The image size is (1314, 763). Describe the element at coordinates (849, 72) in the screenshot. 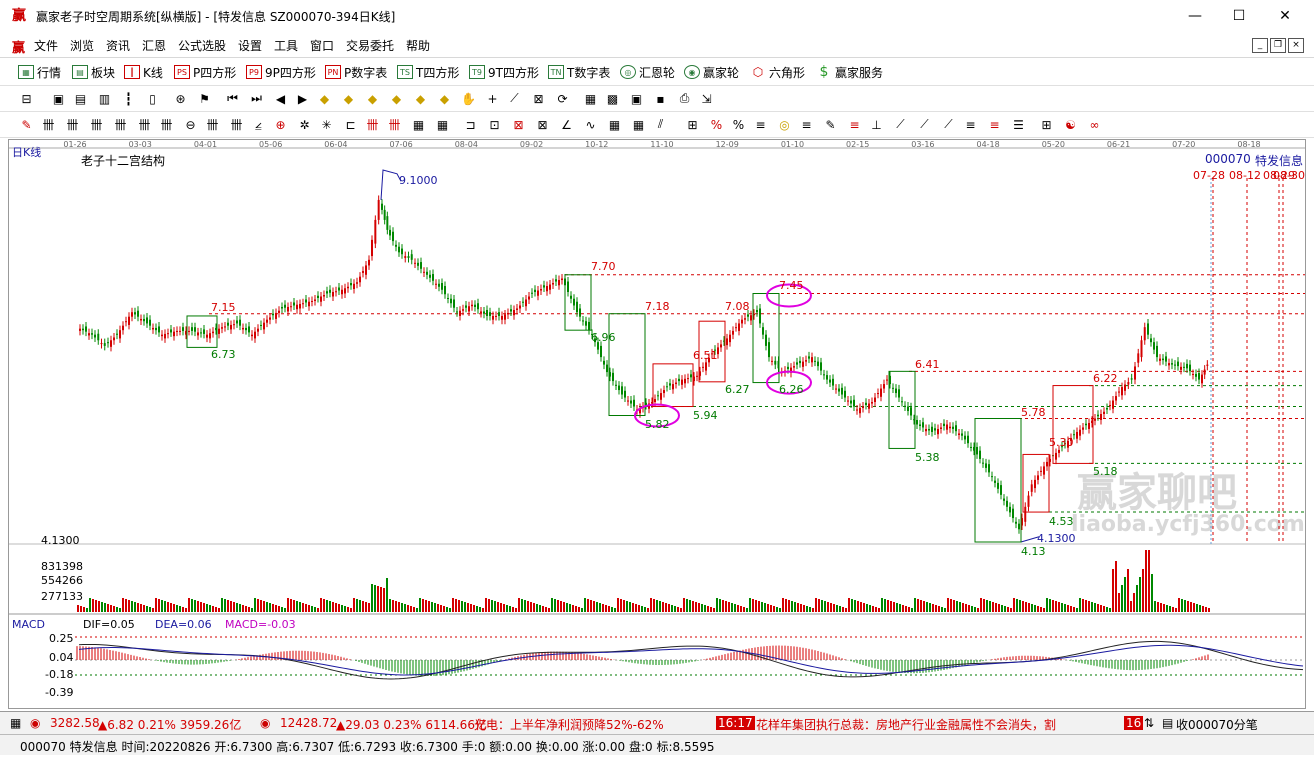

I see `winner-service-button: $ 赢家服务` at that location.